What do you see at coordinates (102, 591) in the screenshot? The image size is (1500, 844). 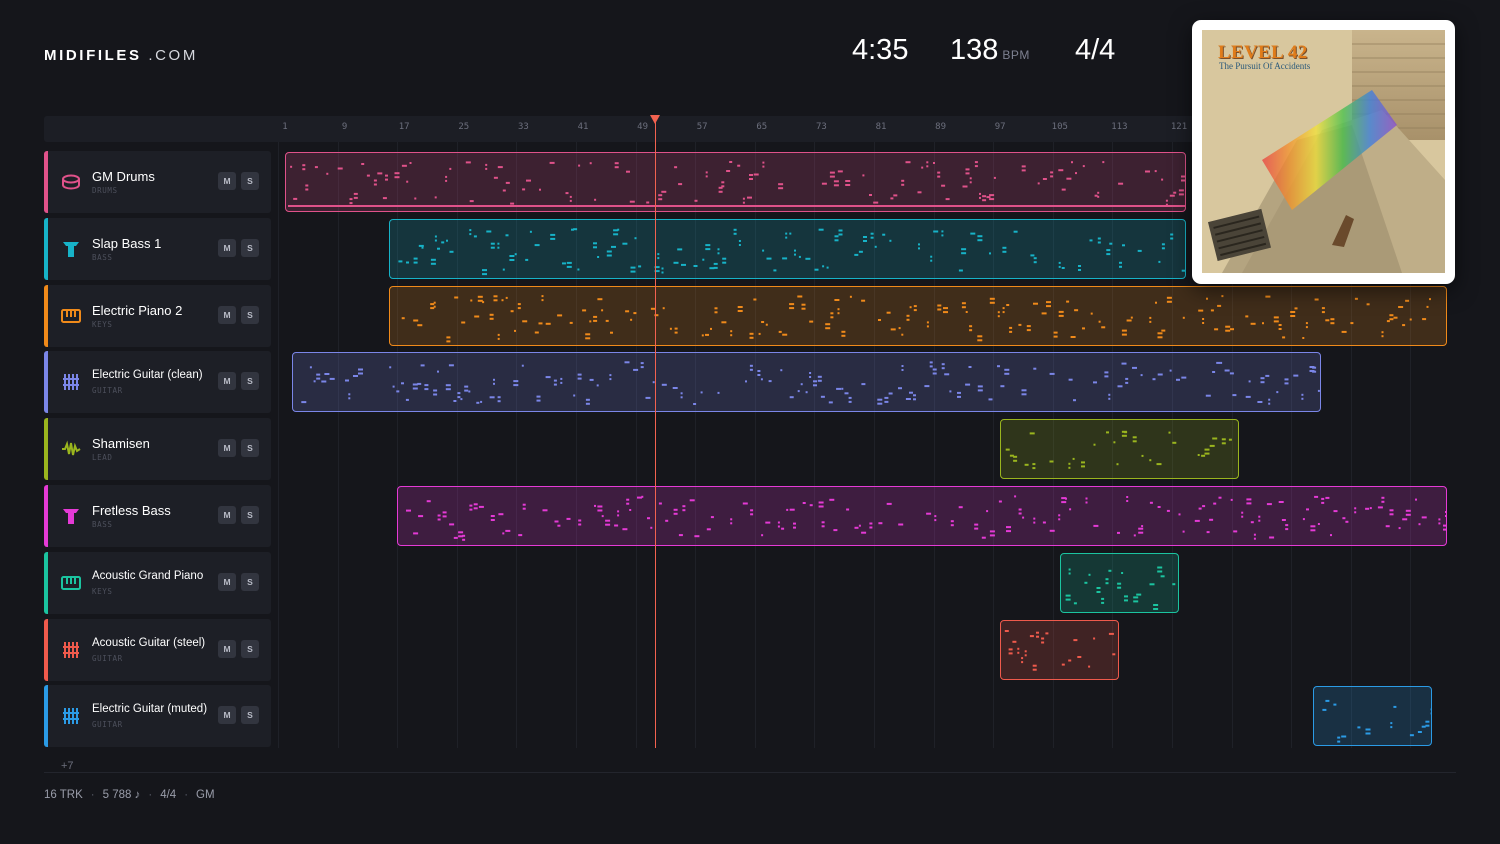 I see `track-category: KEYS` at bounding box center [102, 591].